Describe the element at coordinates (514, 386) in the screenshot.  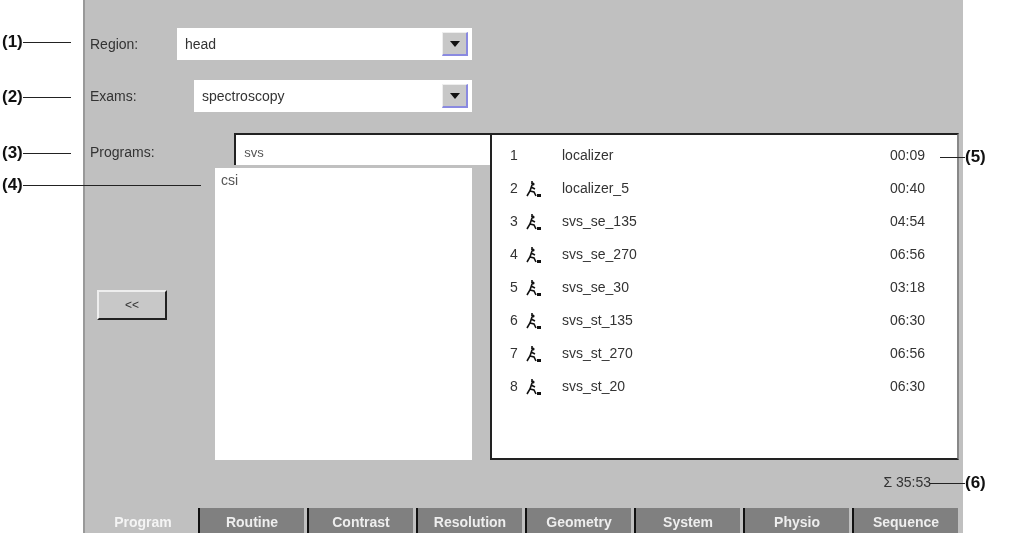
I see `row-number: 8` at that location.